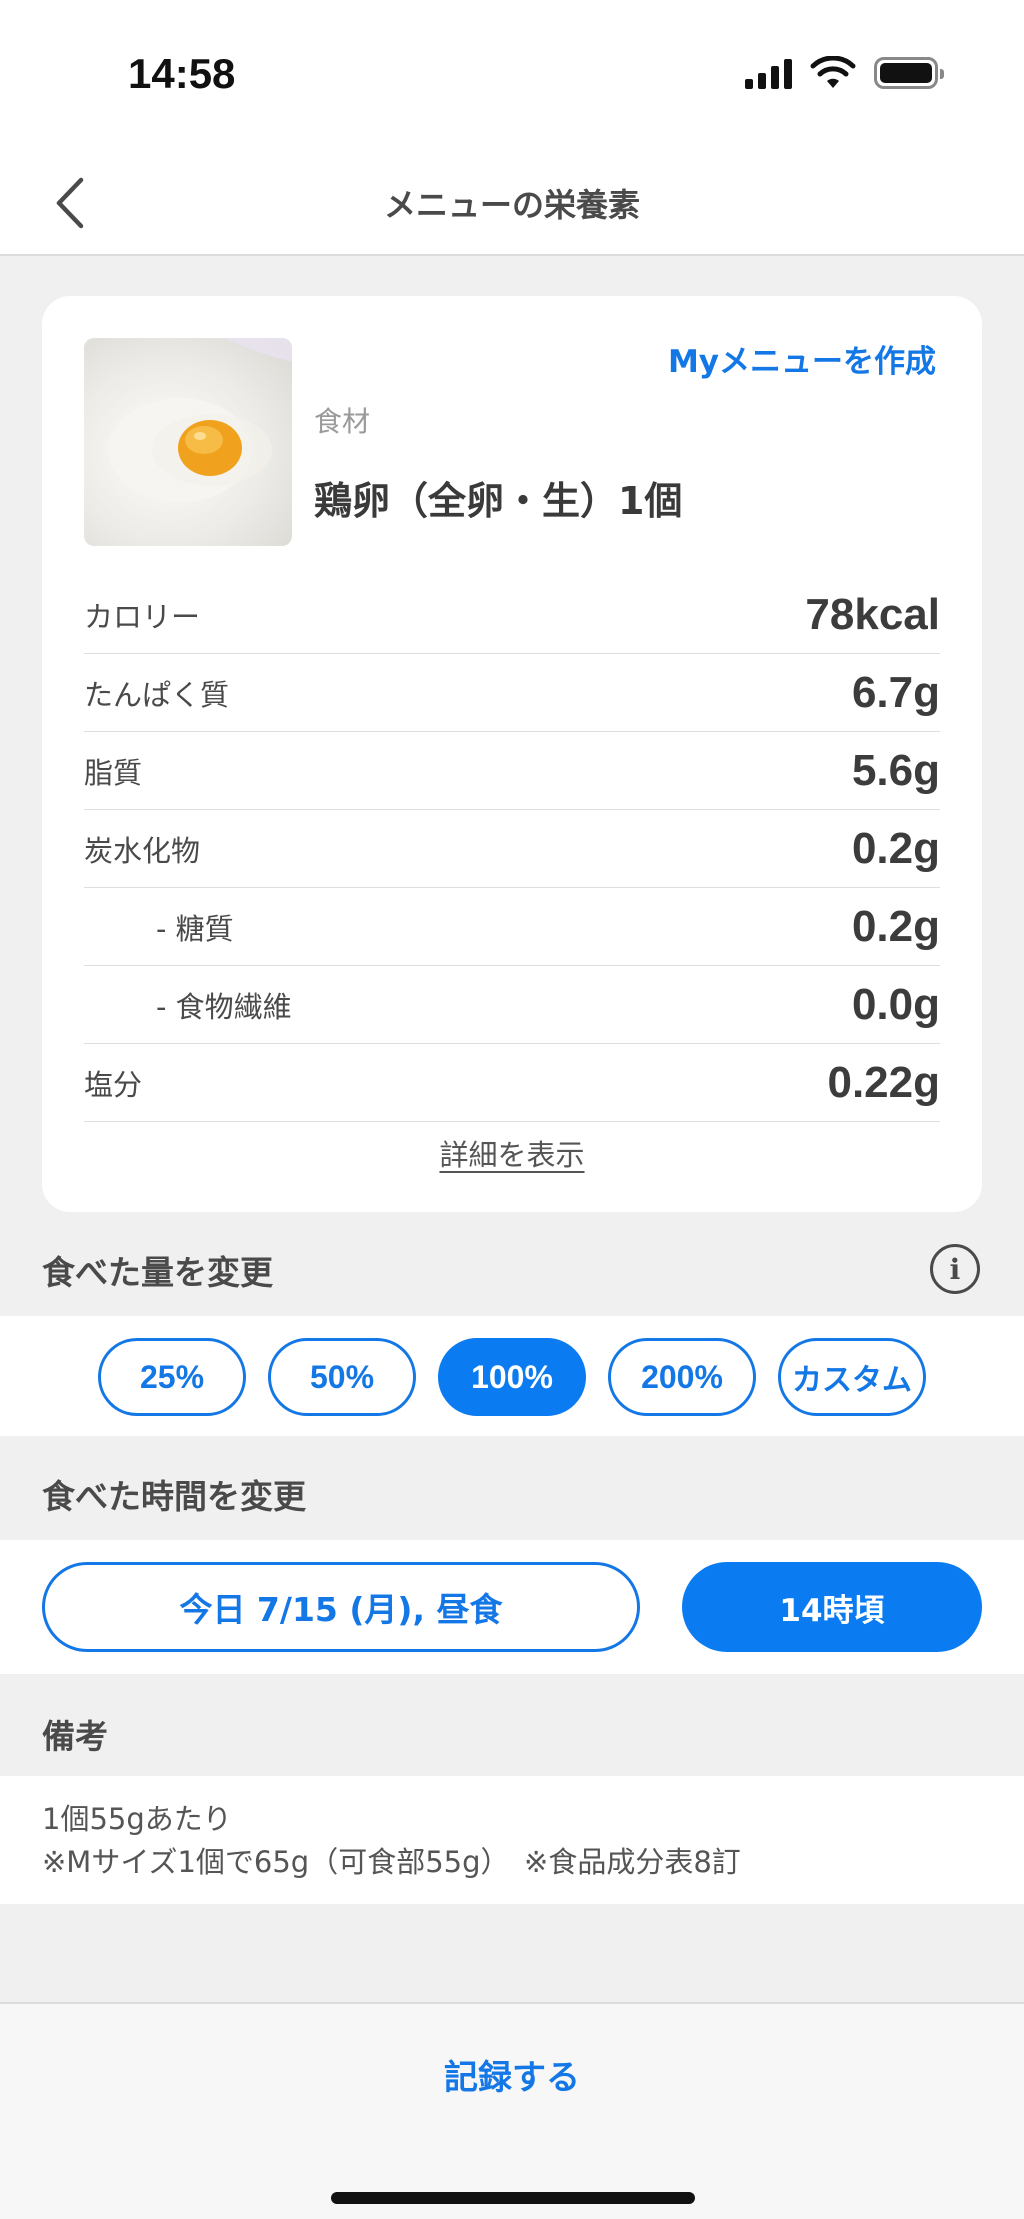 The height and width of the screenshot is (2219, 1024). I want to click on navigation-bar: メニューの栄養素, so click(512, 203).